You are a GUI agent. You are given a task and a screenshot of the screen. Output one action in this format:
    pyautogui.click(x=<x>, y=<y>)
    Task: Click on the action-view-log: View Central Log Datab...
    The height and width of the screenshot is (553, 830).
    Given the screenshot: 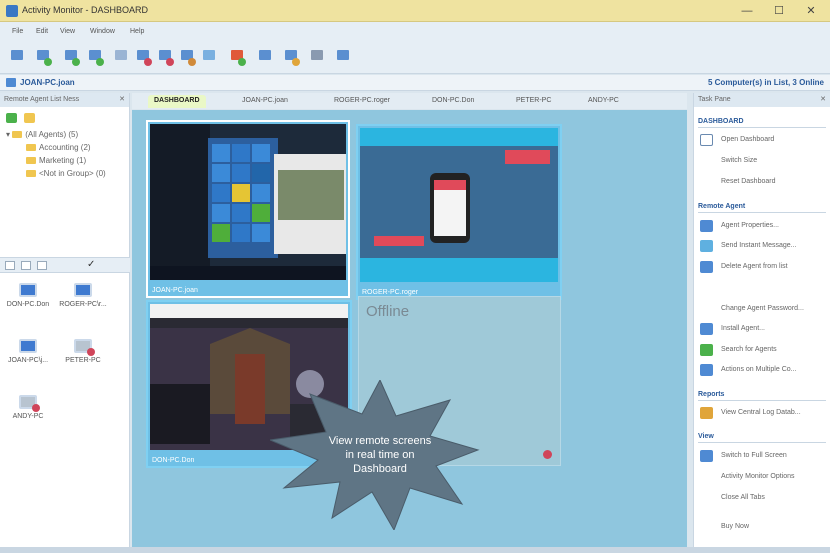 What is the action you would take?
    pyautogui.click(x=762, y=413)
    